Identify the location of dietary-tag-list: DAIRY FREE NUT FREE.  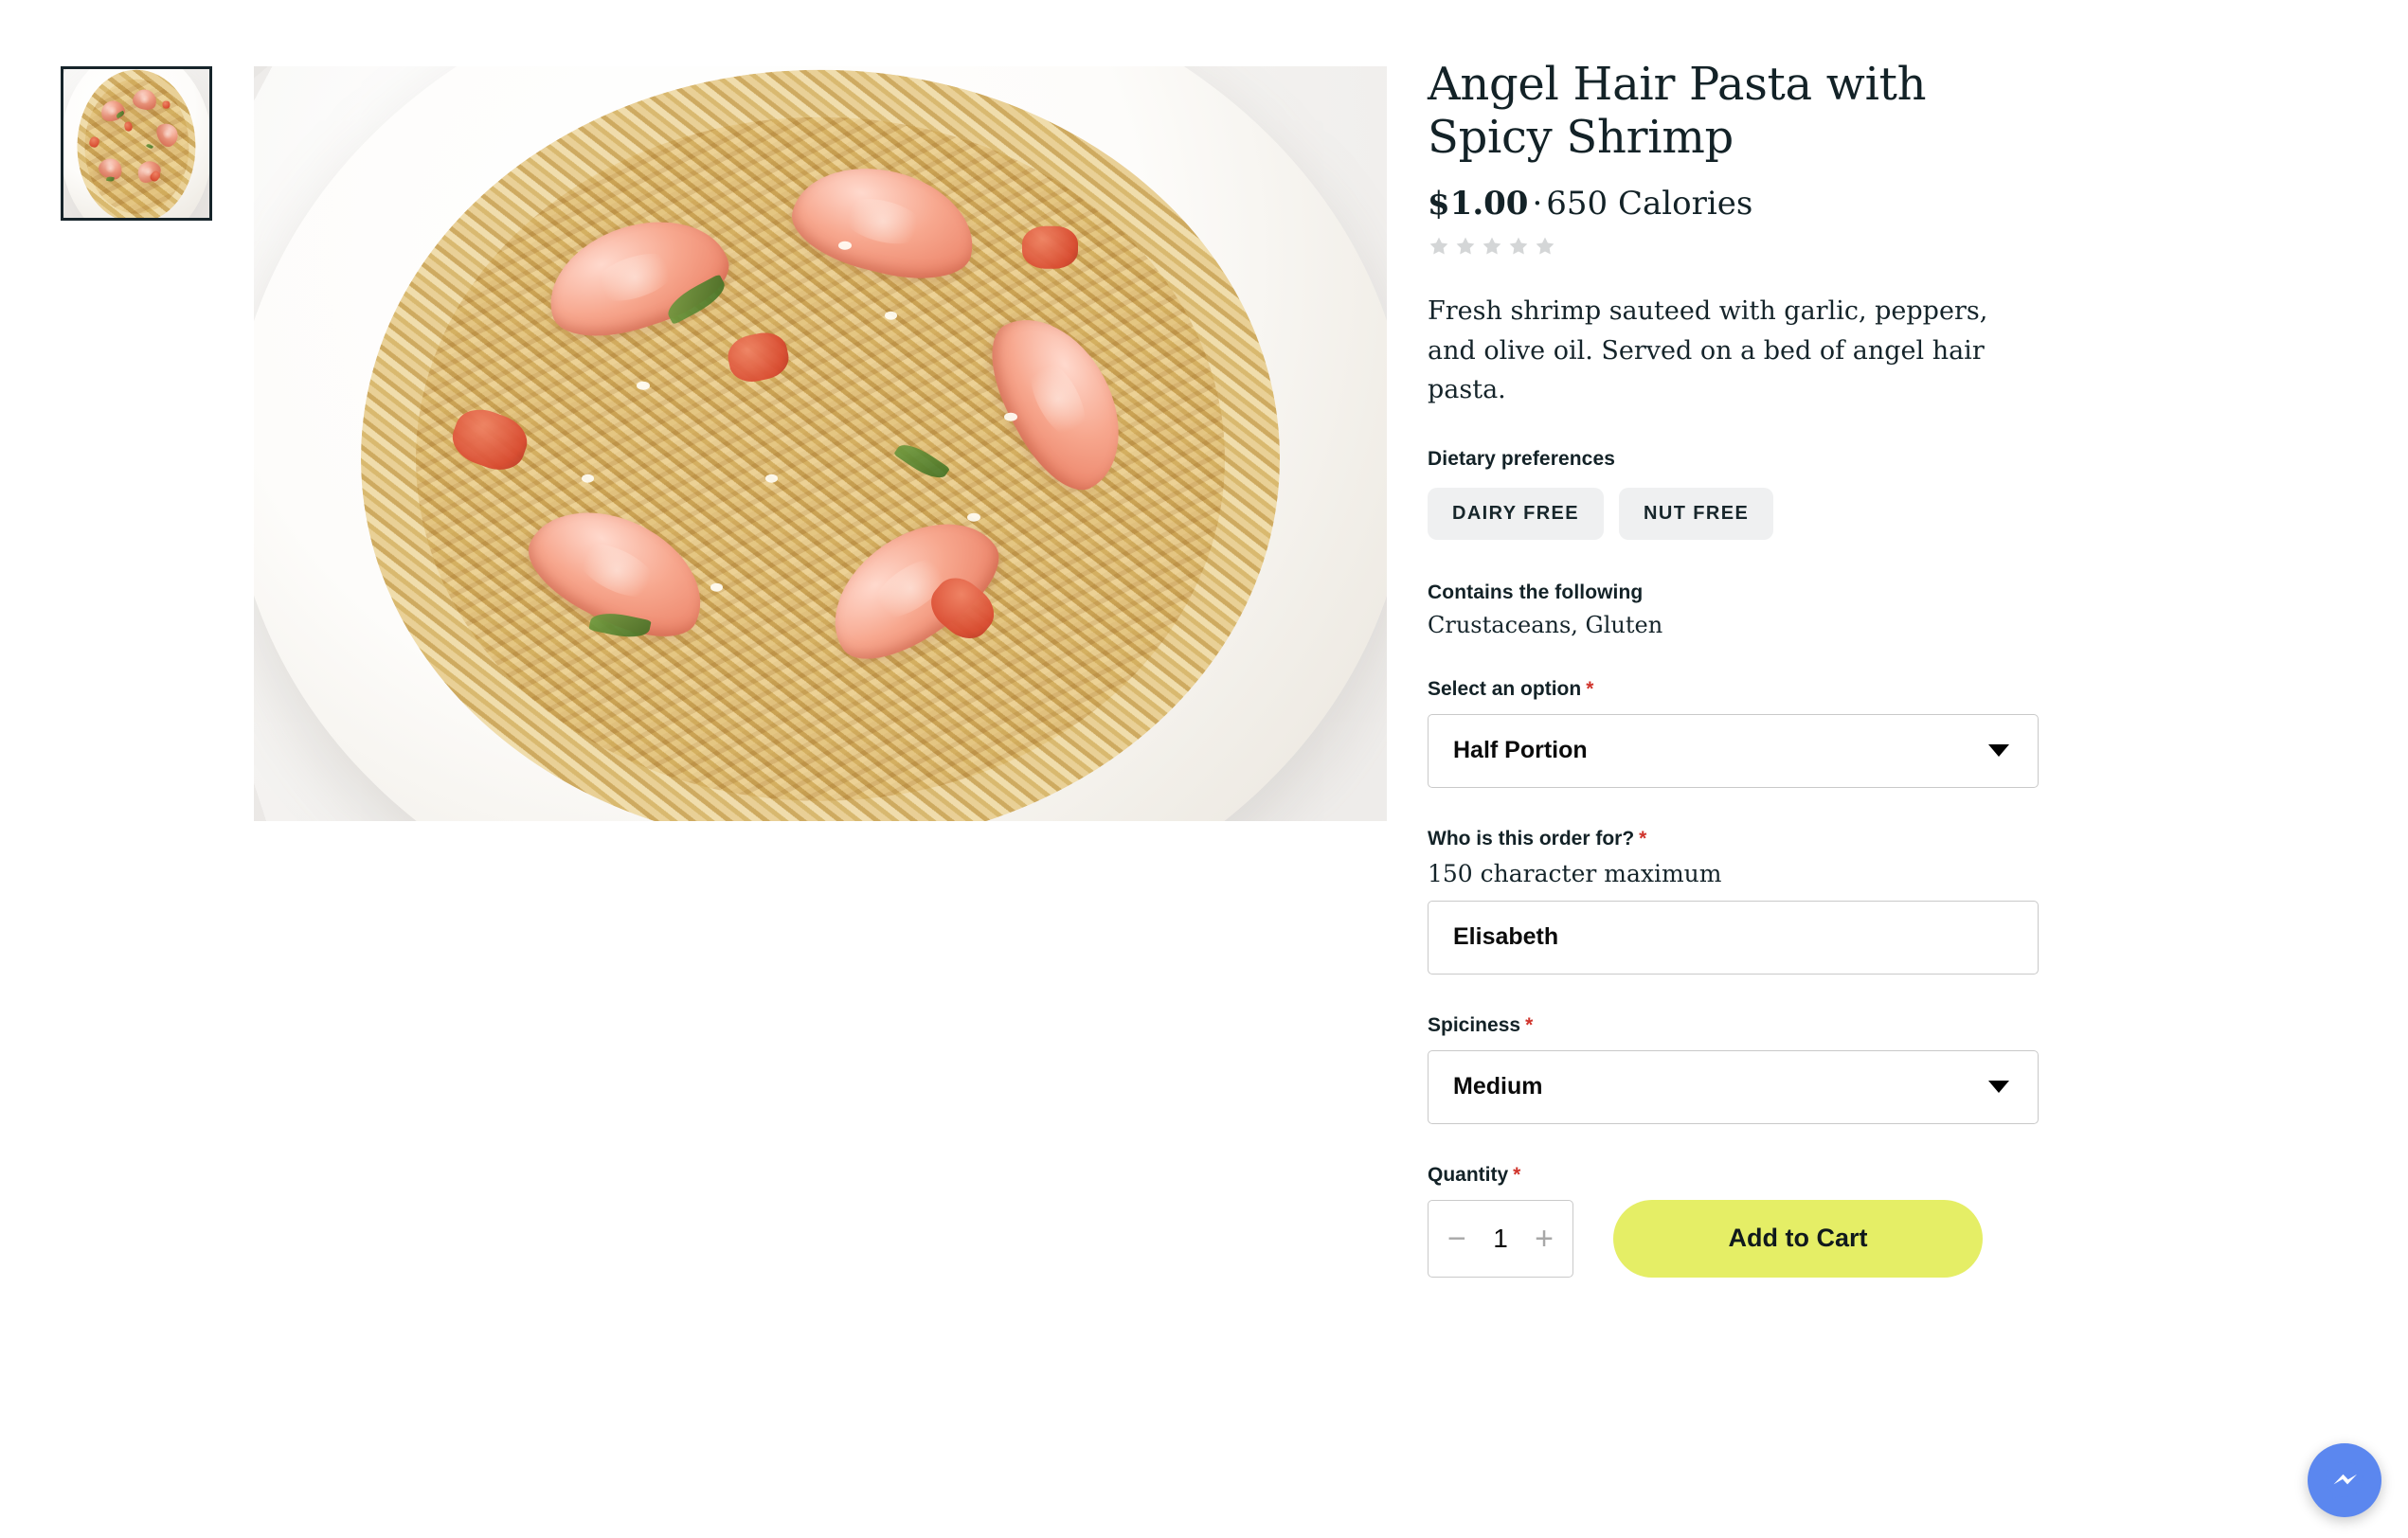
(1759, 513).